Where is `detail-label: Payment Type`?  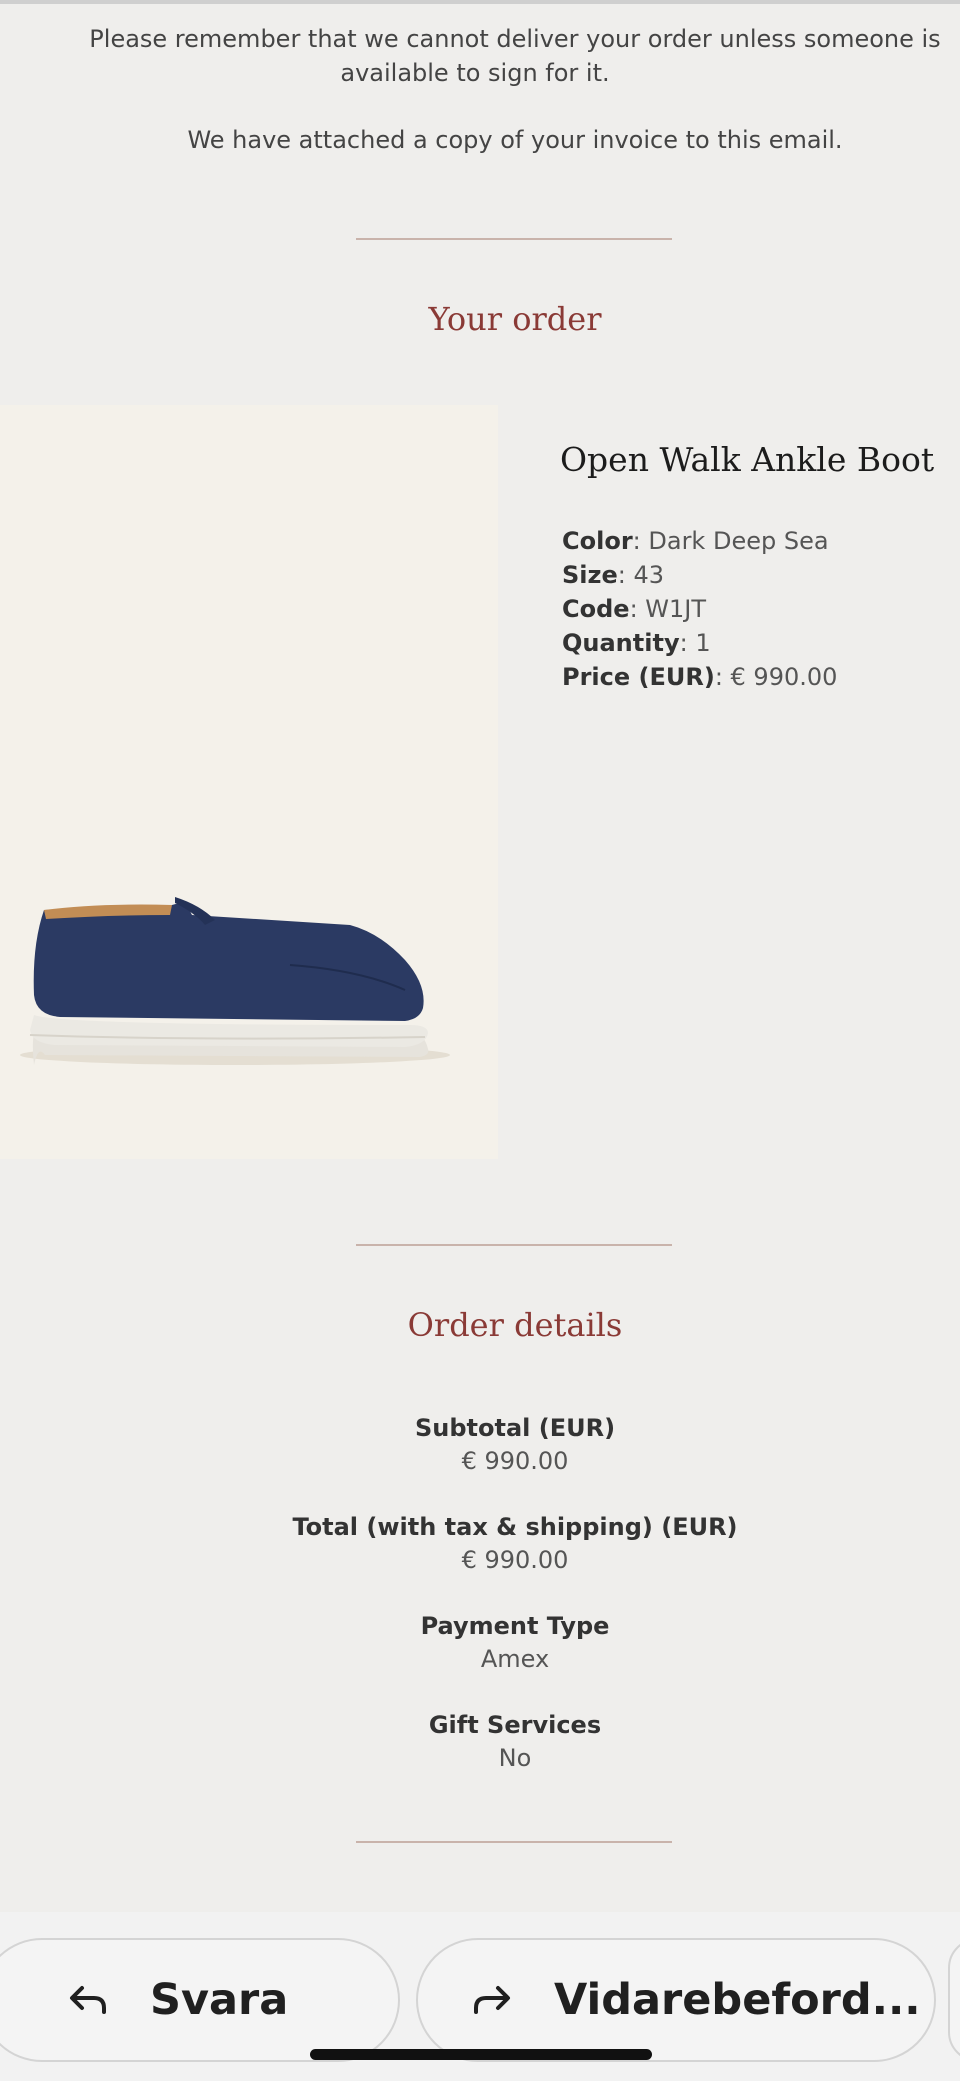 detail-label: Payment Type is located at coordinates (515, 1626).